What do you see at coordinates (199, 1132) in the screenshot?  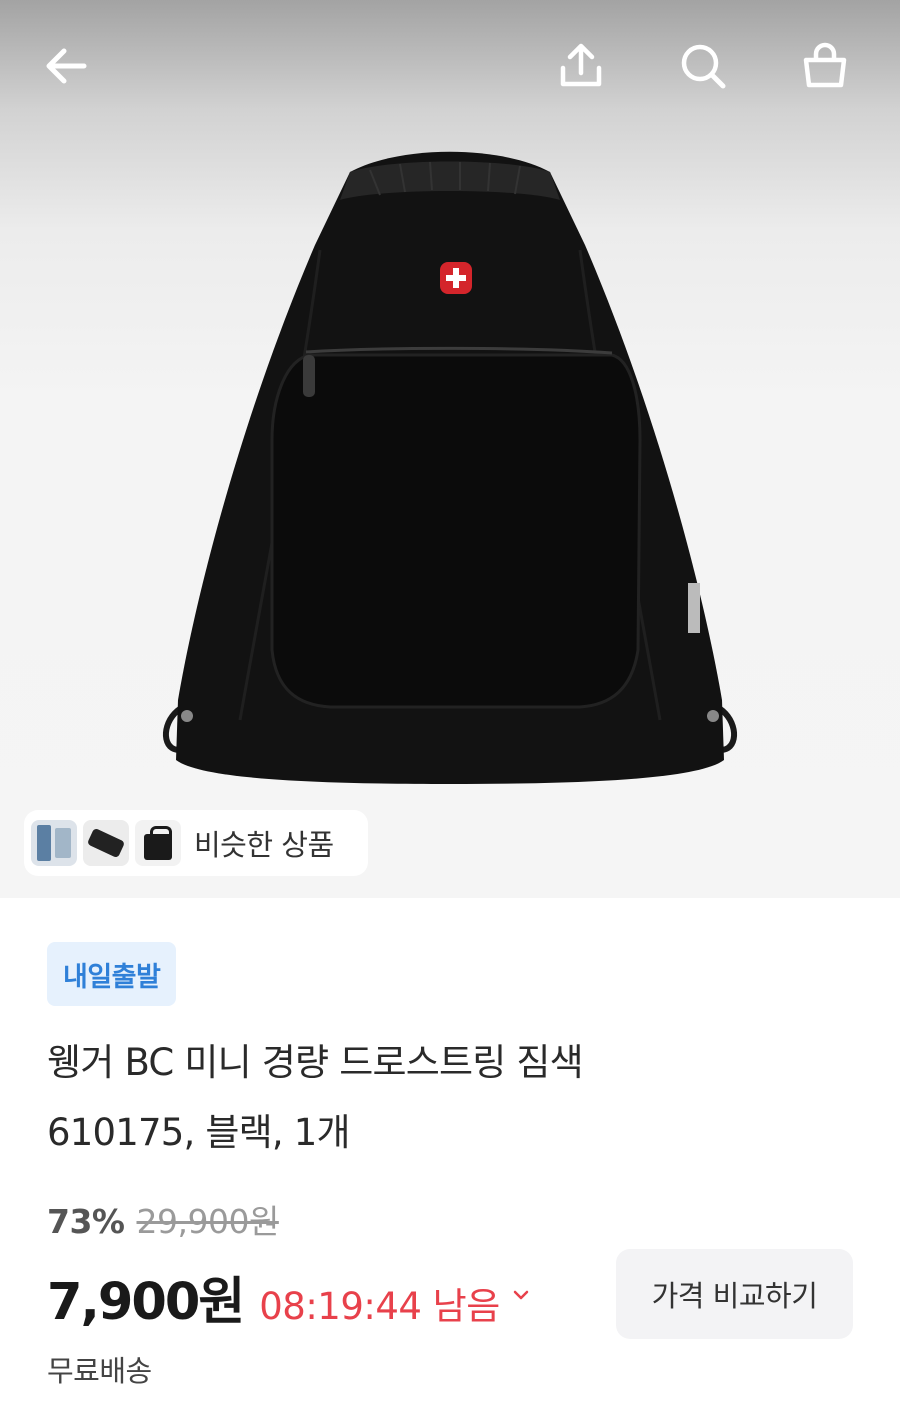 I see `product-title-line-2: 610175, 블랙, 1개` at bounding box center [199, 1132].